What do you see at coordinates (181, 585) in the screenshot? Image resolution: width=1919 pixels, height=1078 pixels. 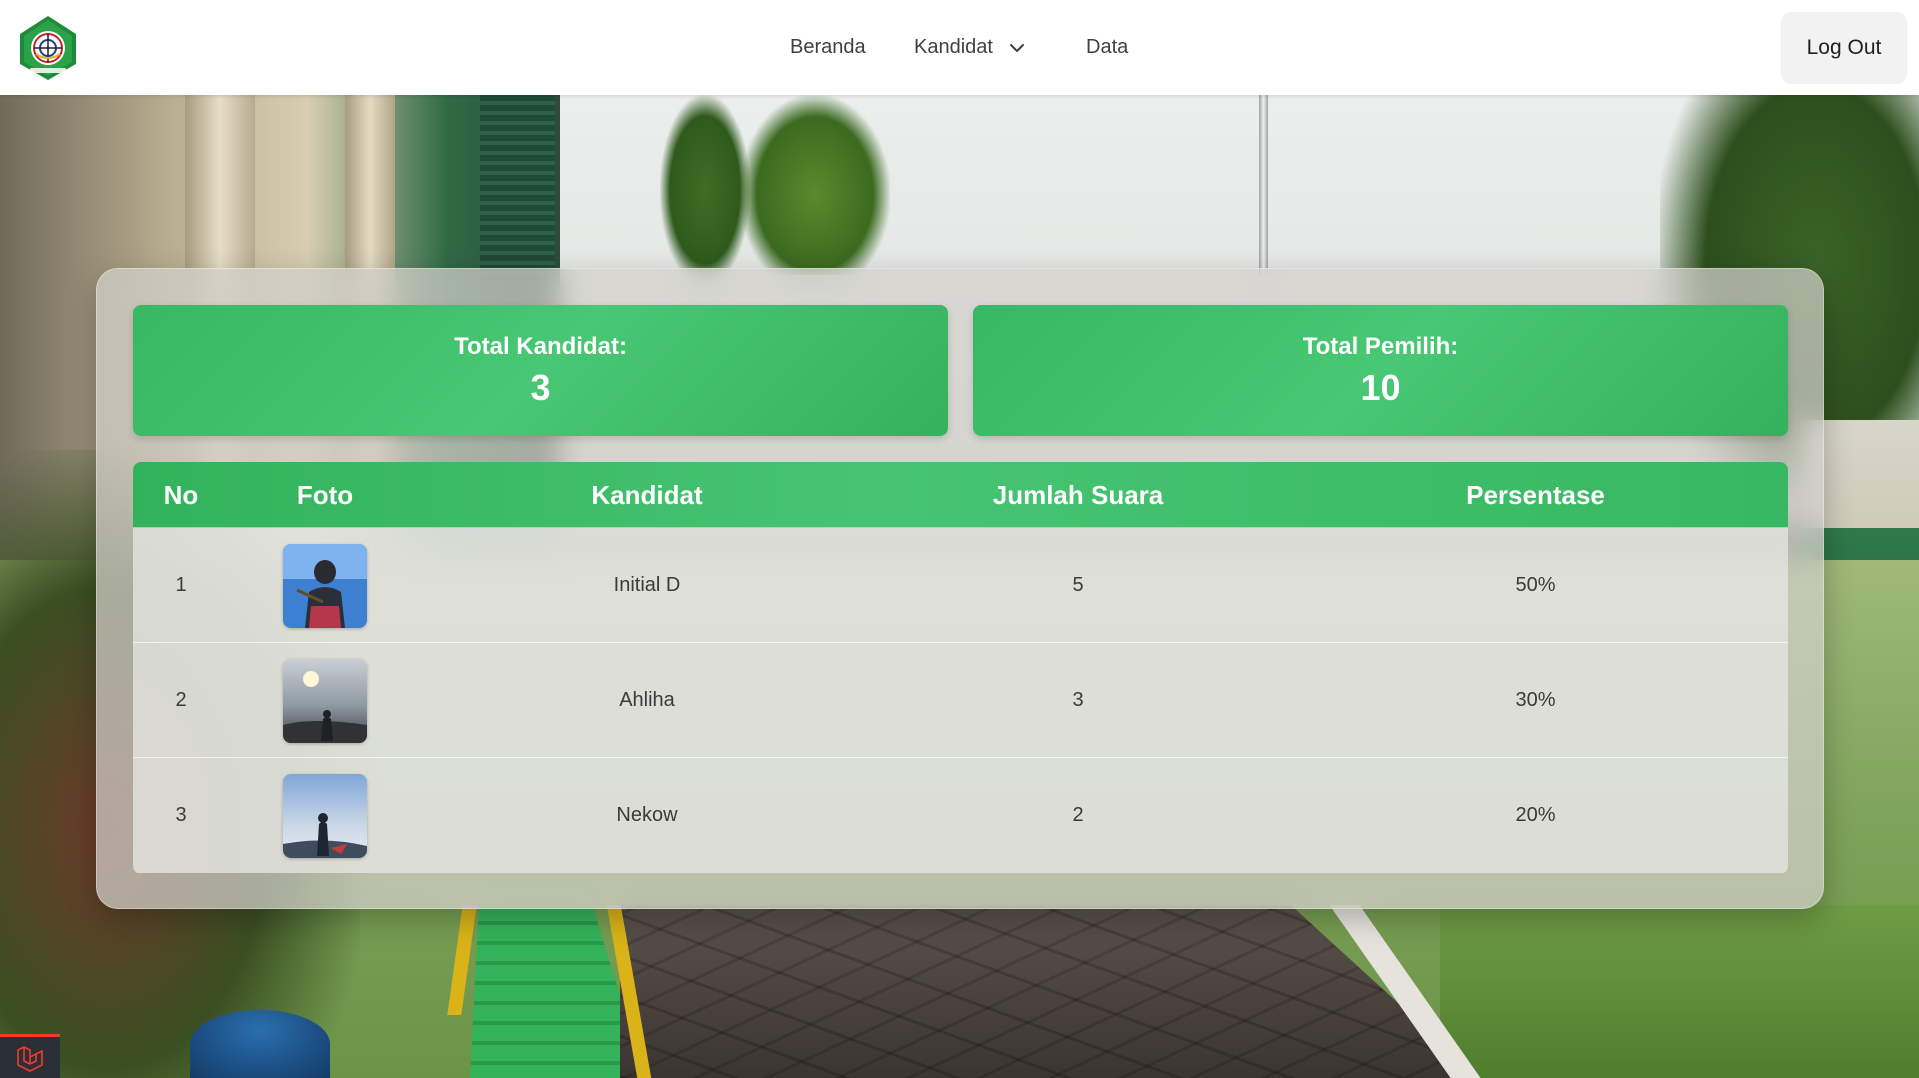 I see `cell-no: 1` at bounding box center [181, 585].